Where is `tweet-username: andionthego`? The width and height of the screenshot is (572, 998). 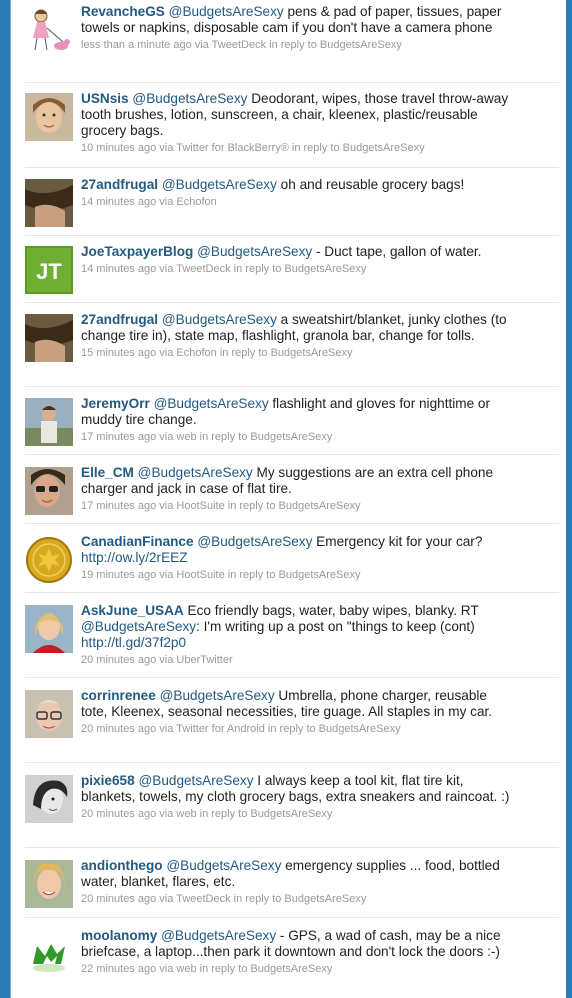 tweet-username: andionthego is located at coordinates (122, 865).